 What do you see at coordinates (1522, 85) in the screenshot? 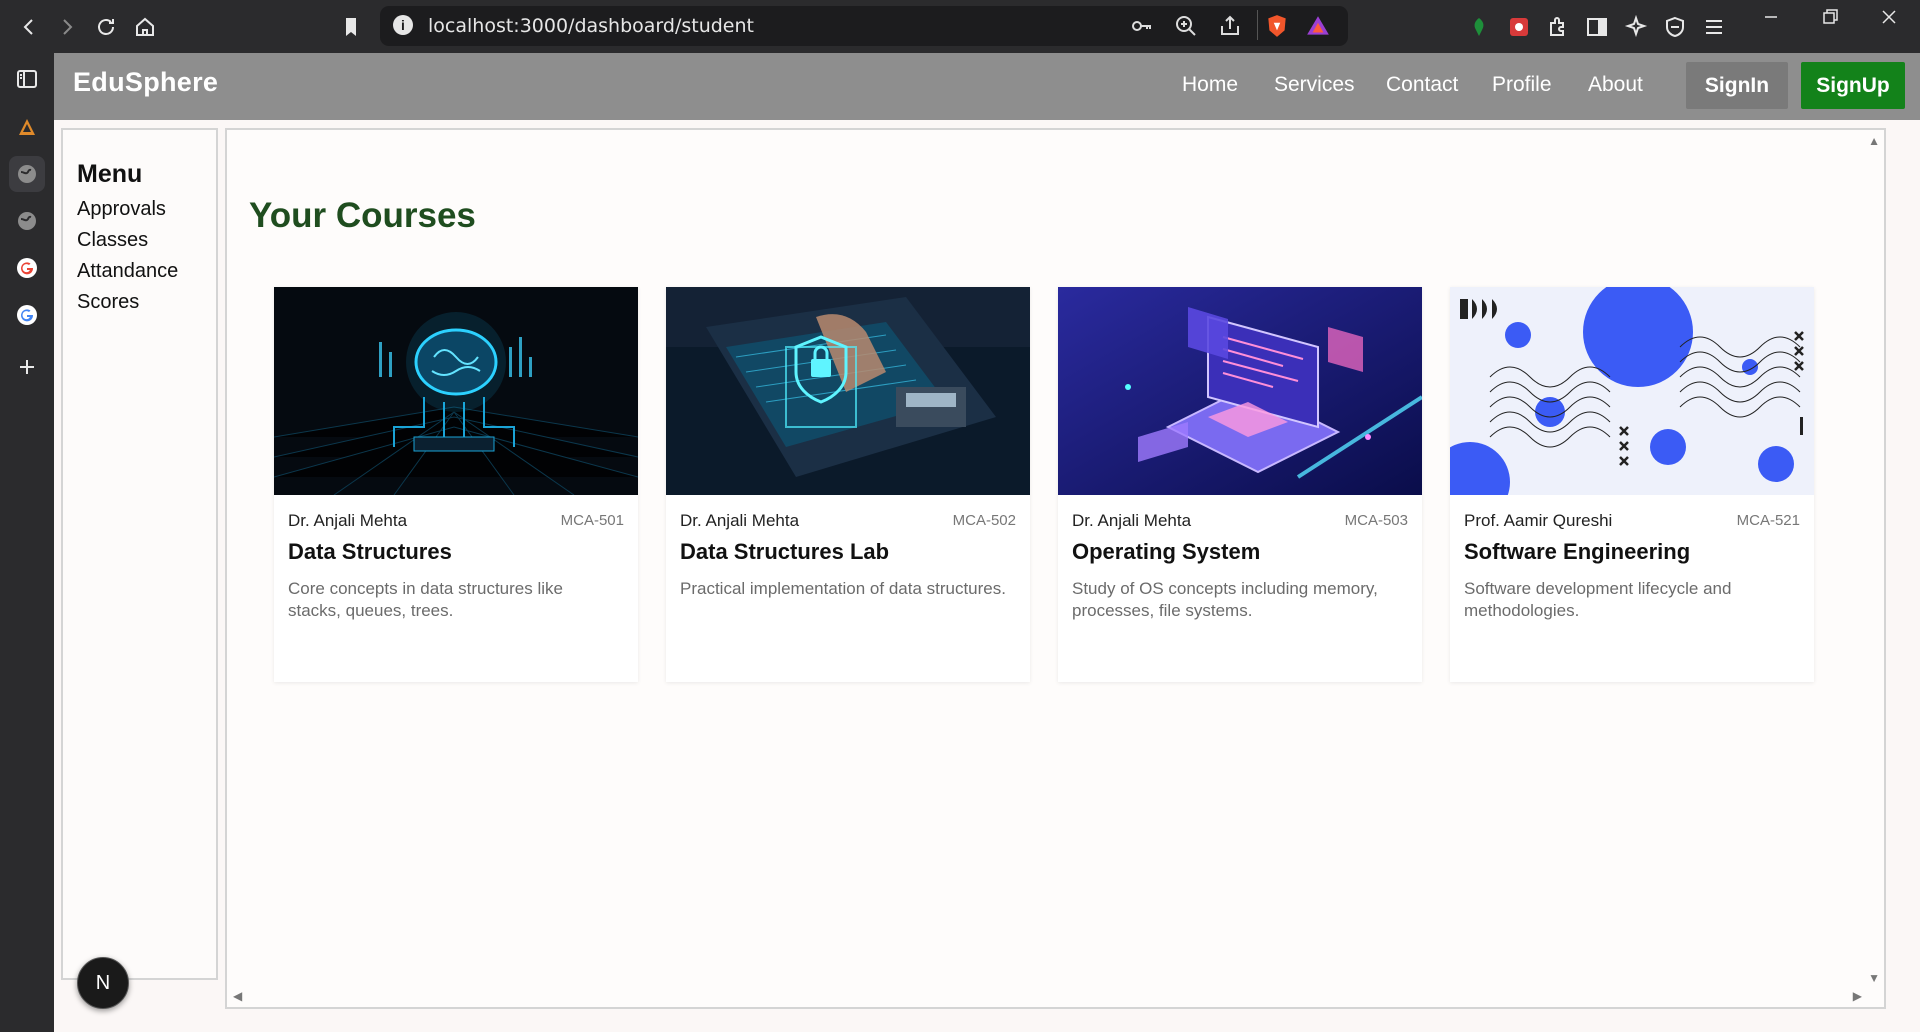
I see `nav-link-profile: Profile` at bounding box center [1522, 85].